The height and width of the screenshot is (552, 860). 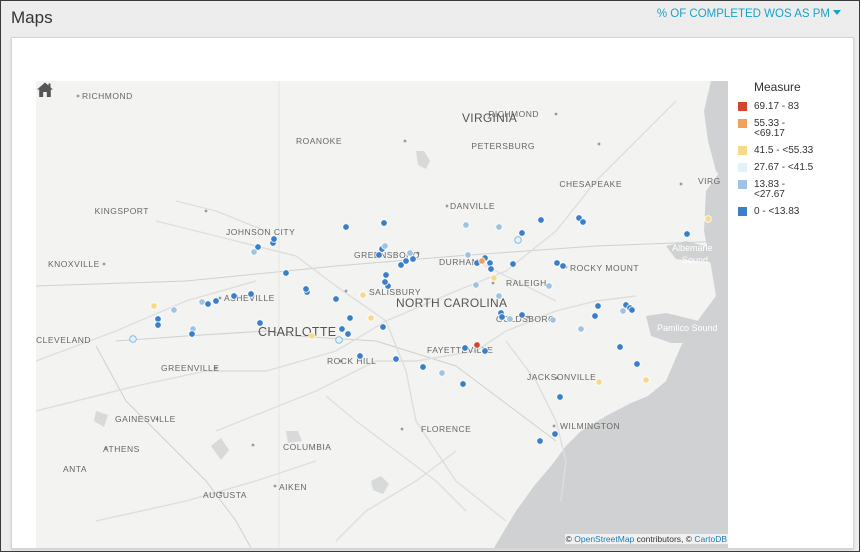 I want to click on city-label: KNOXVILLE, so click(x=74, y=264).